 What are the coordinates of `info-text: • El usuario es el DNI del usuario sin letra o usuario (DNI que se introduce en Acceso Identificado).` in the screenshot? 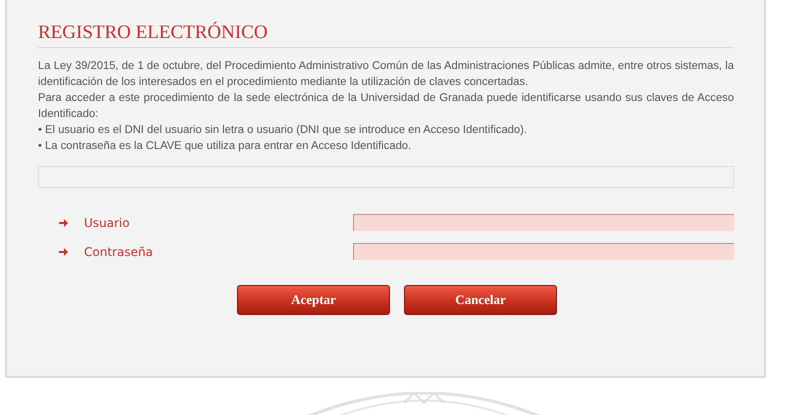 It's located at (283, 130).